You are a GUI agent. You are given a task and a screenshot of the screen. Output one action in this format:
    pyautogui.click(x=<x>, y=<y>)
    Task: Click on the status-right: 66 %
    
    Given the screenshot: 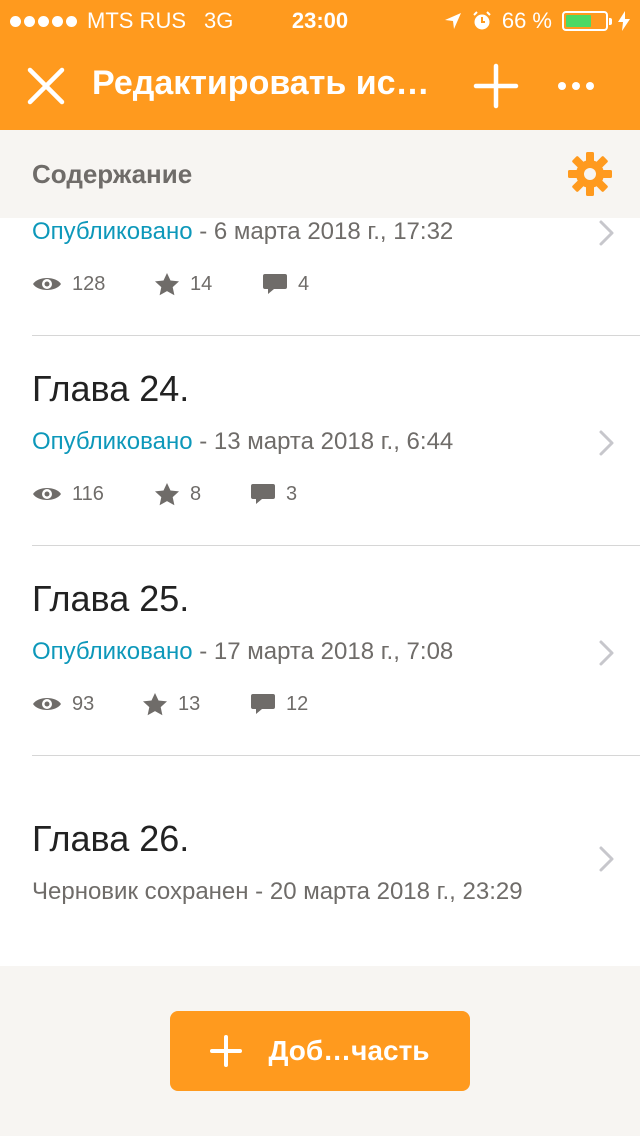 What is the action you would take?
    pyautogui.click(x=537, y=21)
    